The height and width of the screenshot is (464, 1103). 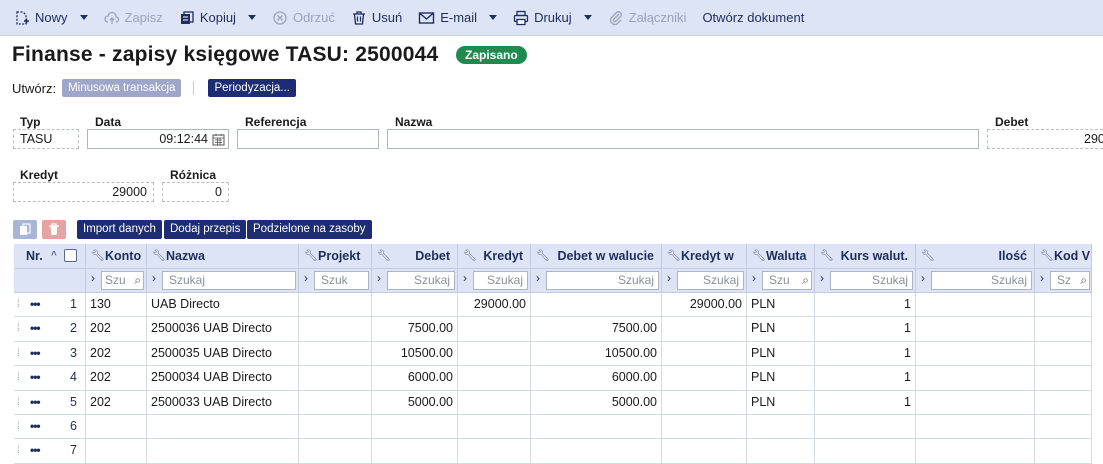 I want to click on delete-row-button, so click(x=54, y=229).